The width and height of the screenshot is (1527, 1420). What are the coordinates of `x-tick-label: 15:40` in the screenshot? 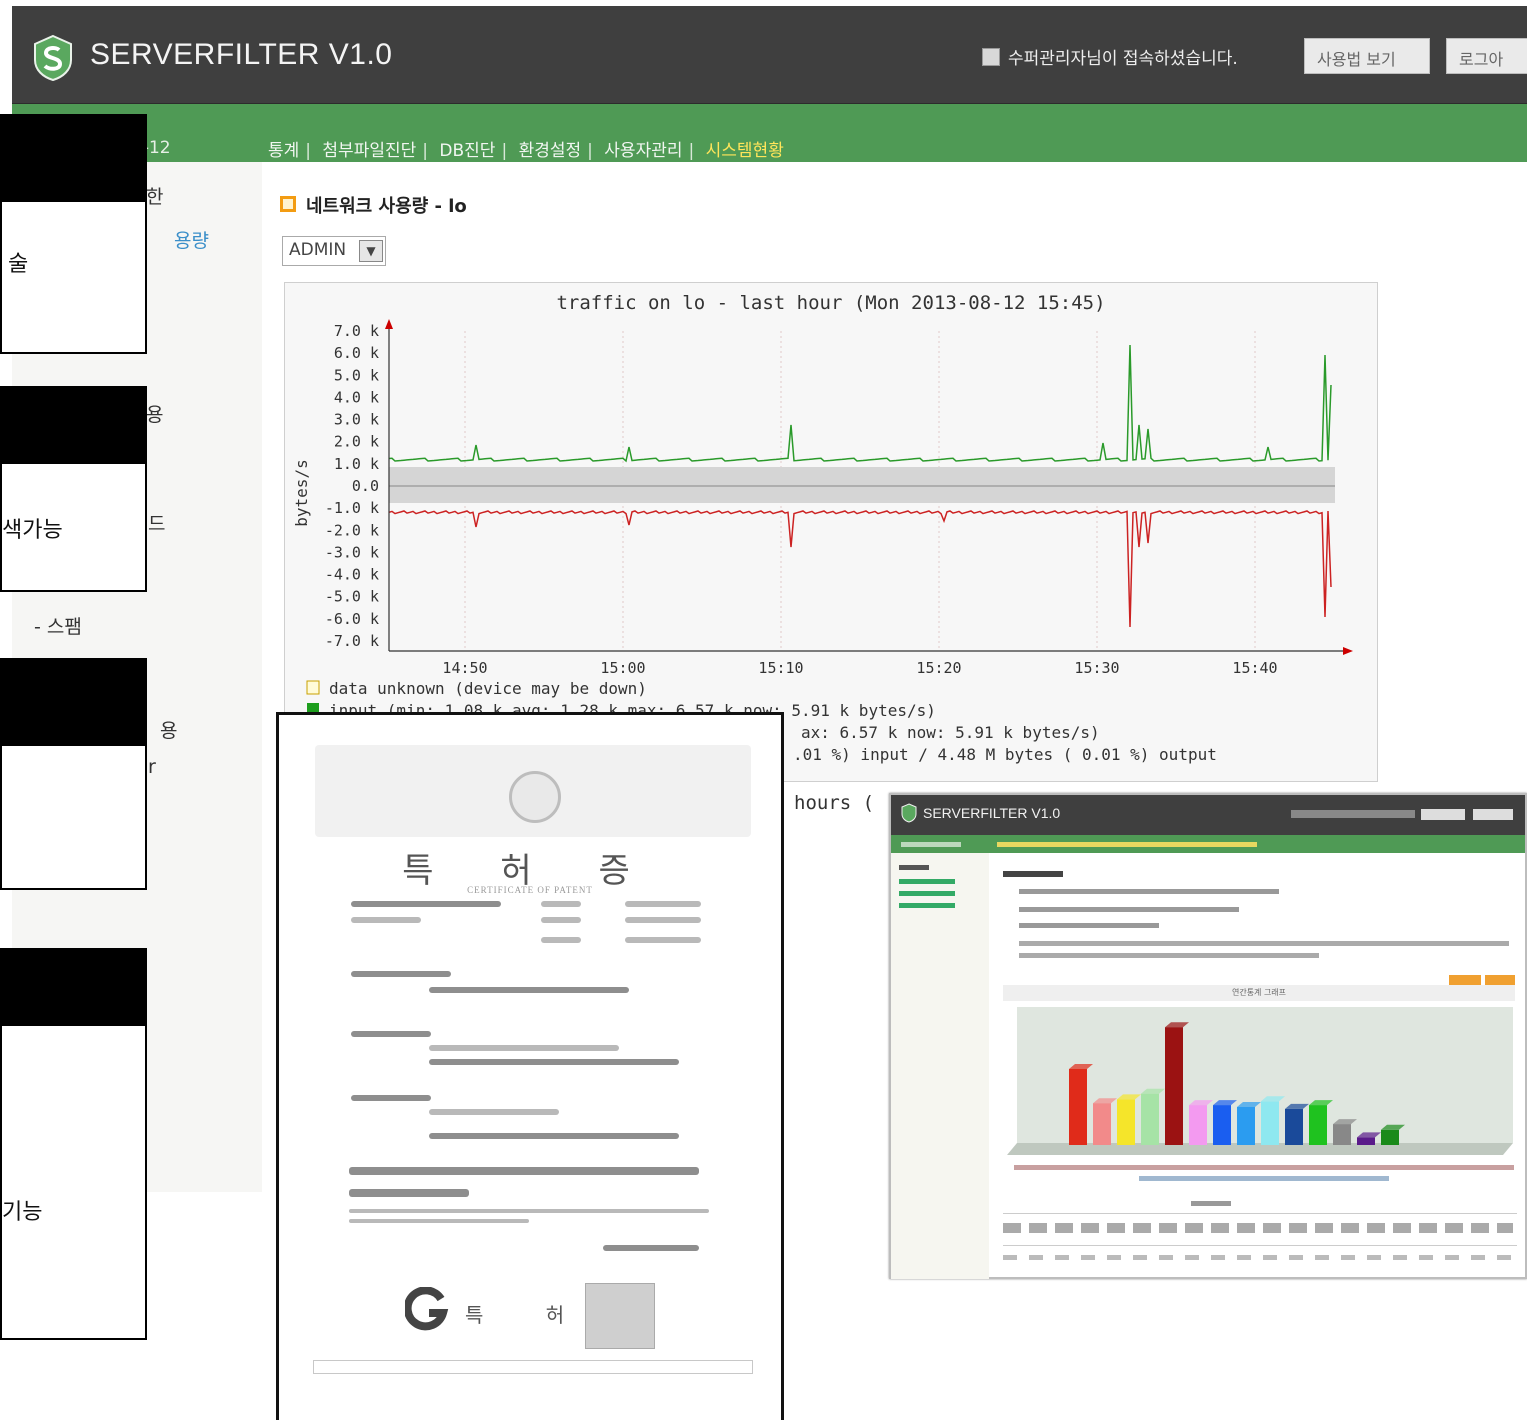 It's located at (1254, 668).